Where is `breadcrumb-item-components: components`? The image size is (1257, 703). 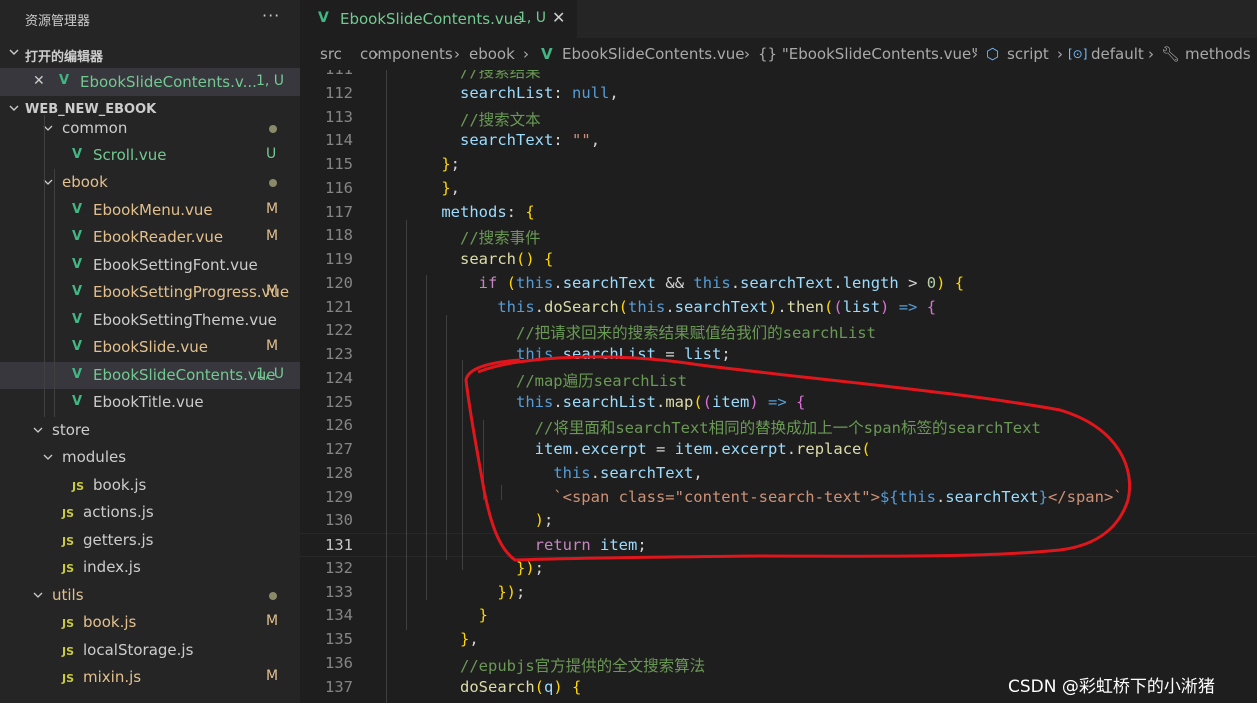
breadcrumb-item-components: components is located at coordinates (406, 54).